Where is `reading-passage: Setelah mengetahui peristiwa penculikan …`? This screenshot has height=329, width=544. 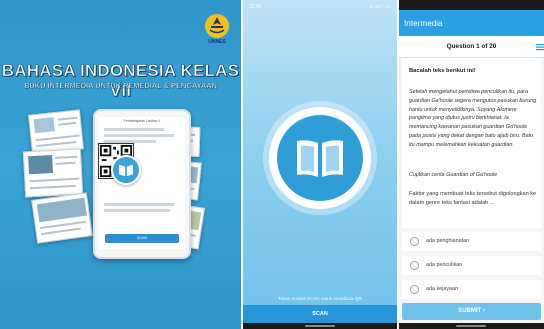 reading-passage: Setelah mengetahui peristiwa penculikan … is located at coordinates (473, 118).